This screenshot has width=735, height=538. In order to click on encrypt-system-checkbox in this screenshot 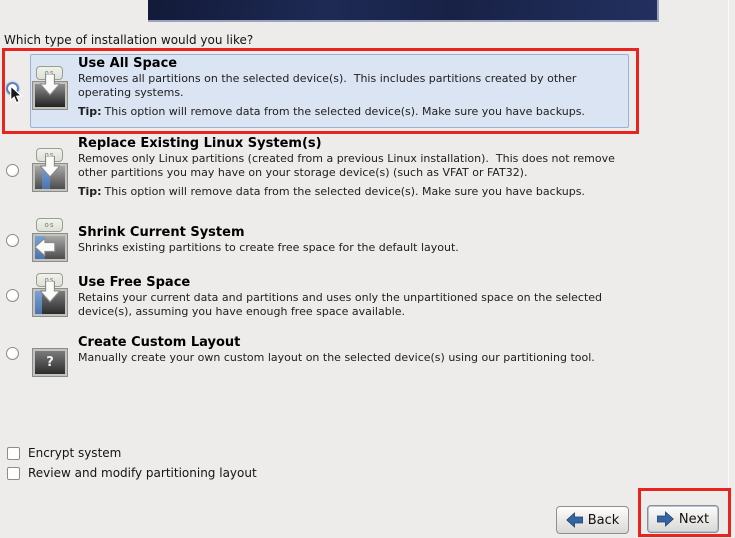, I will do `click(13, 453)`.